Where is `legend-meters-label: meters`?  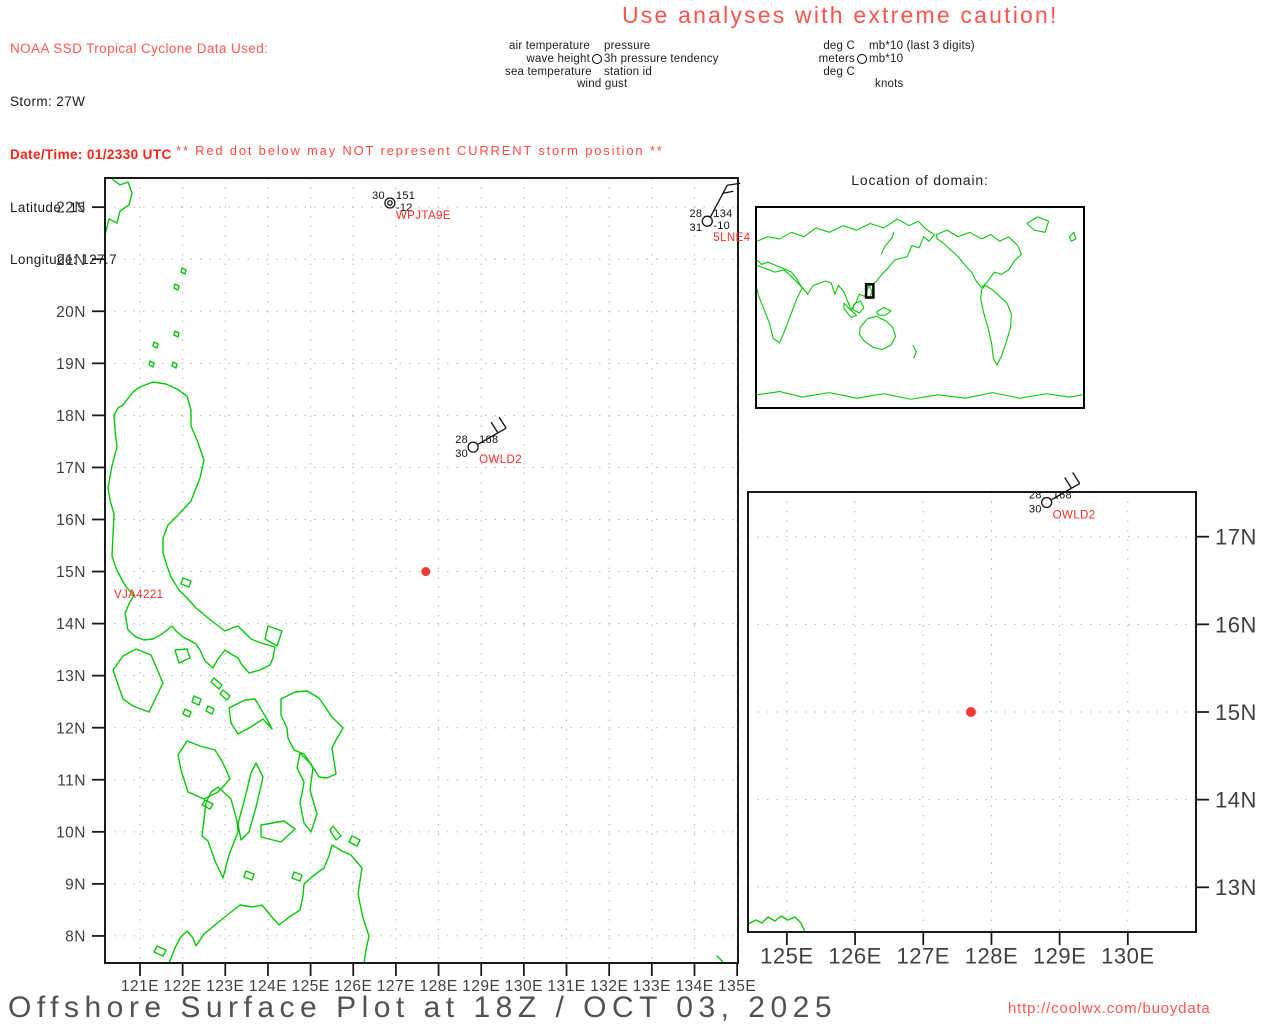
legend-meters-label: meters is located at coordinates (836, 58).